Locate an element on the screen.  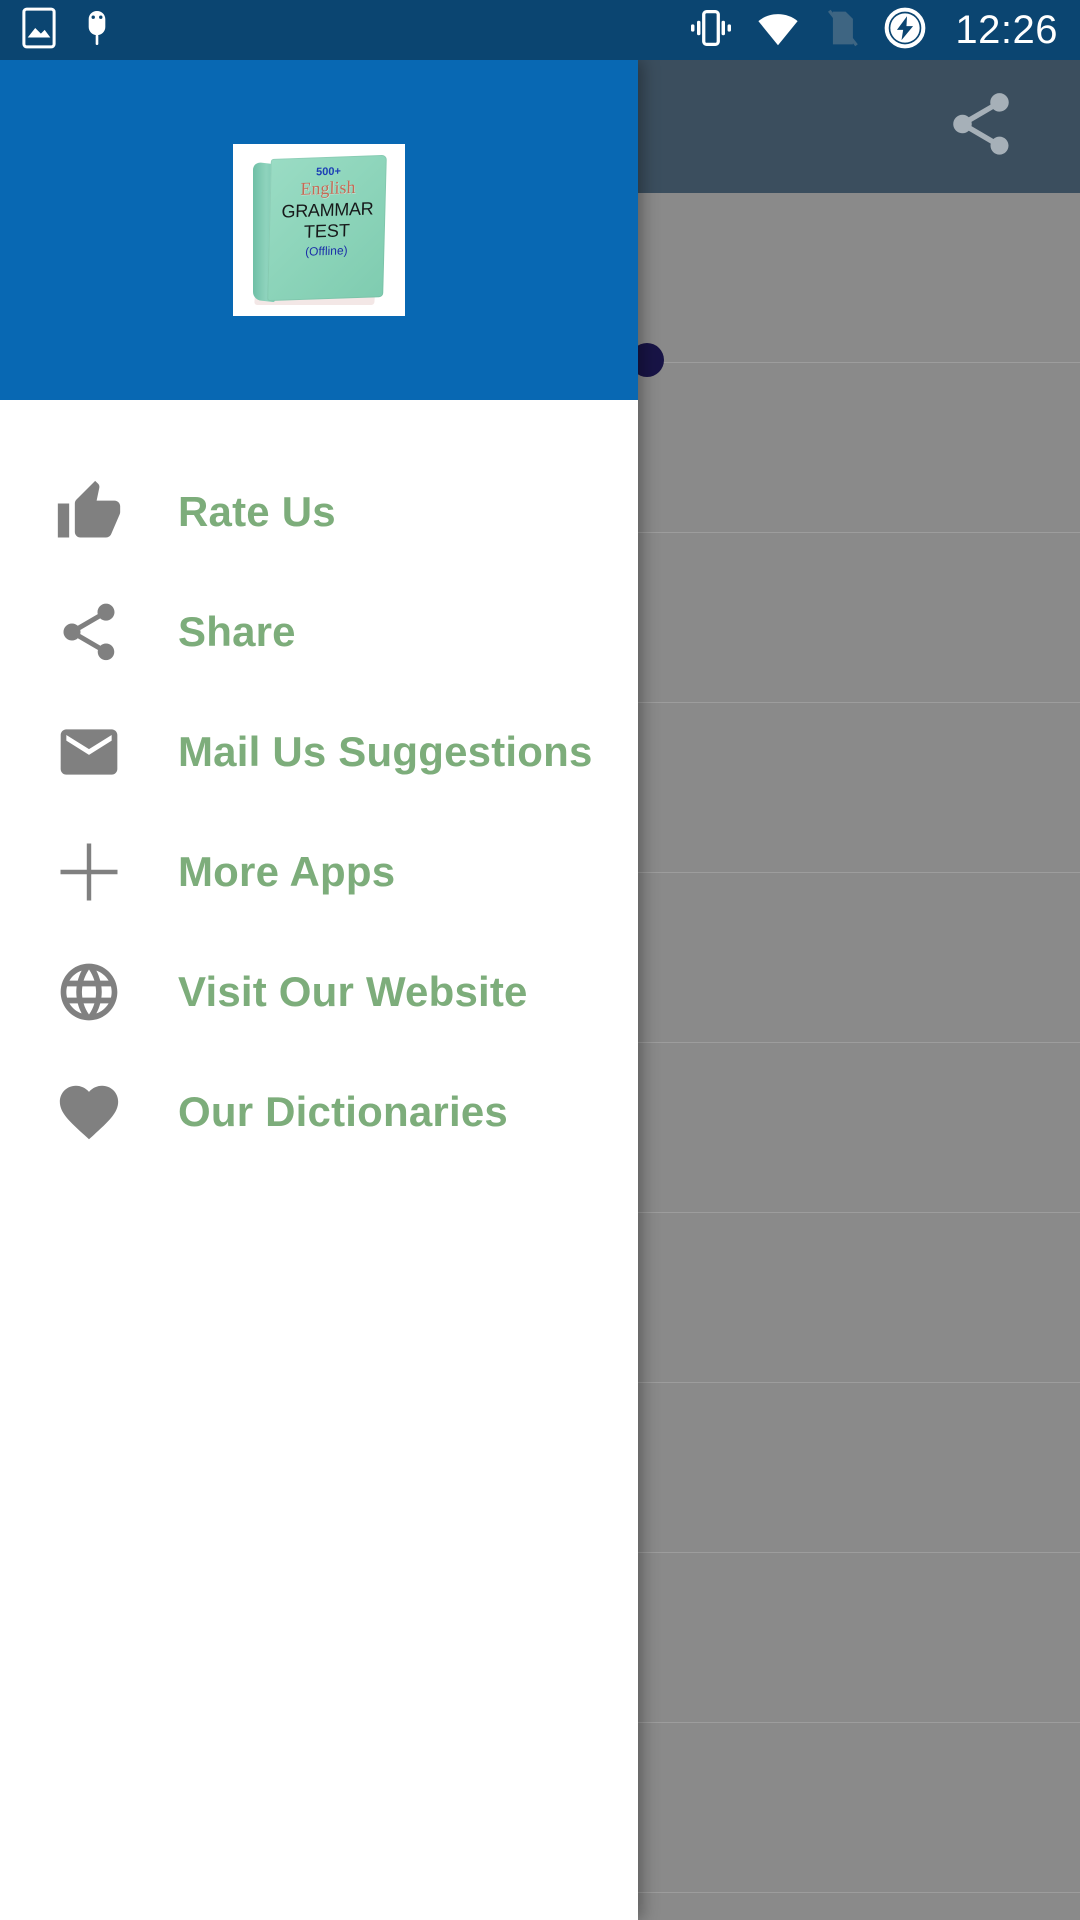
drawer-item-share: Share is located at coordinates (319, 632).